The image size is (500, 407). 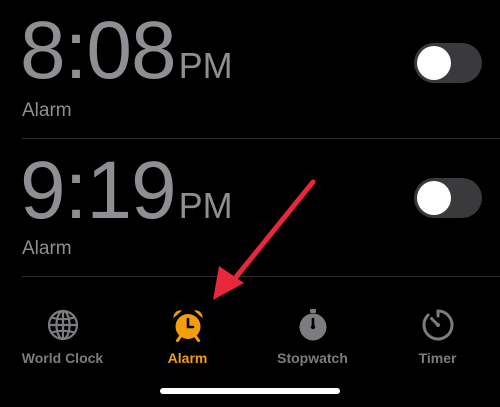 What do you see at coordinates (98, 190) in the screenshot?
I see `alarm-time-digits: 9:19` at bounding box center [98, 190].